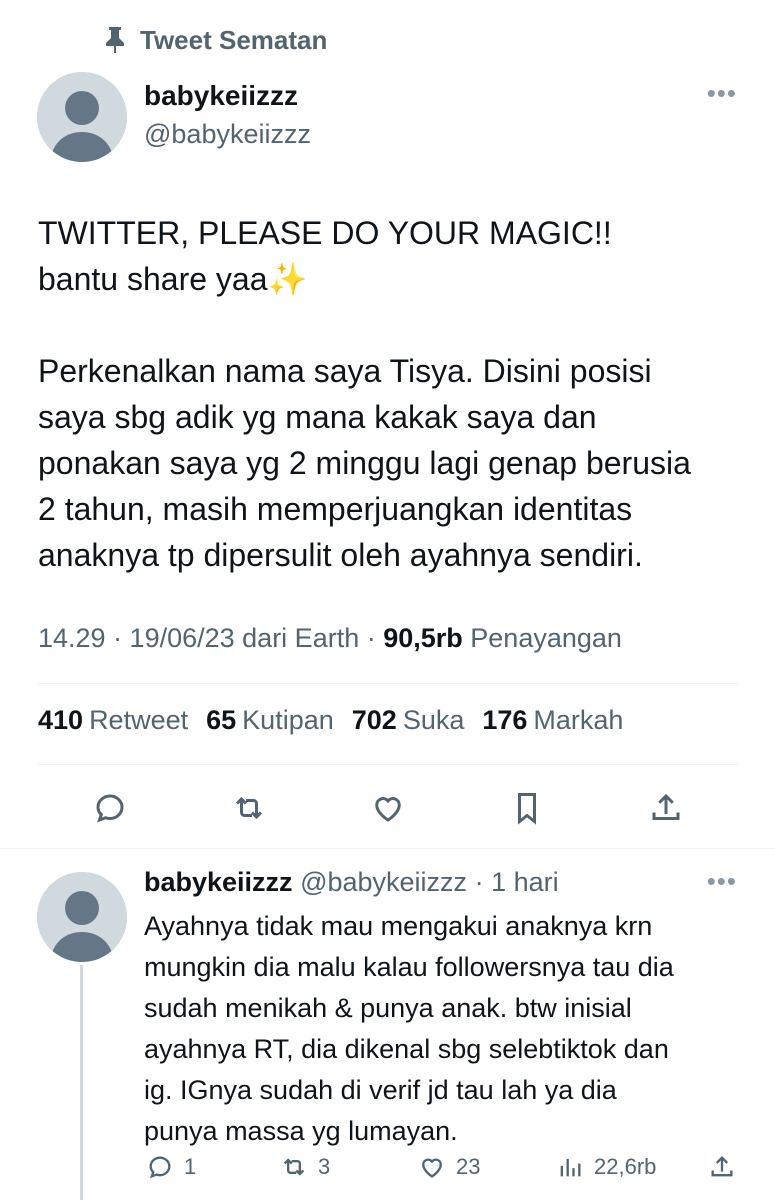 The width and height of the screenshot is (775, 1200). What do you see at coordinates (218, 882) in the screenshot?
I see `reply-author-name: babykeiizzz` at bounding box center [218, 882].